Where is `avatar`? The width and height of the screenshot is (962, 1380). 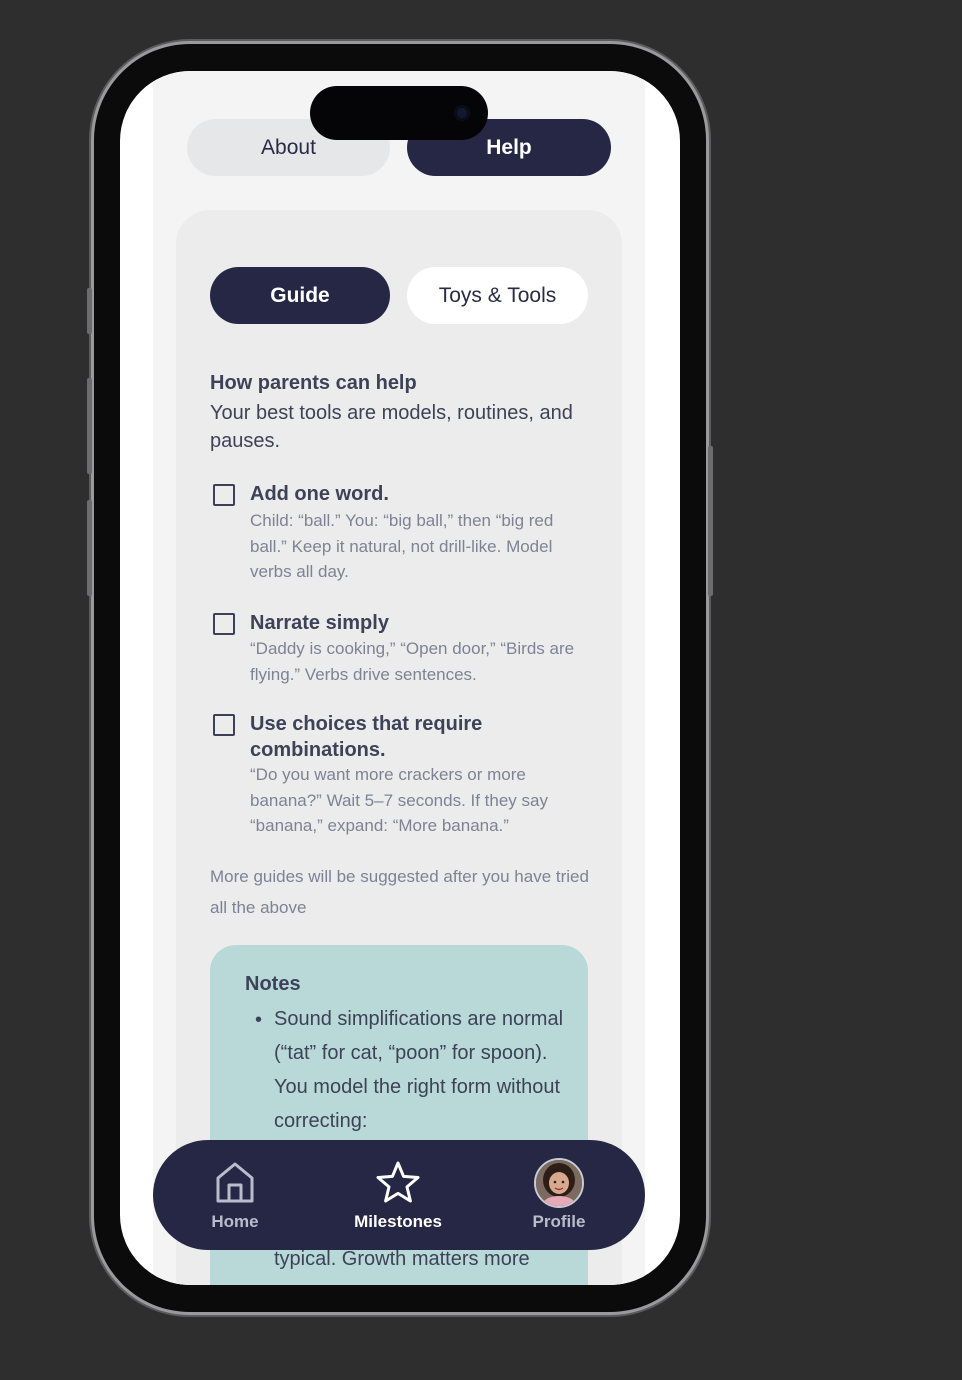
avatar is located at coordinates (559, 1183).